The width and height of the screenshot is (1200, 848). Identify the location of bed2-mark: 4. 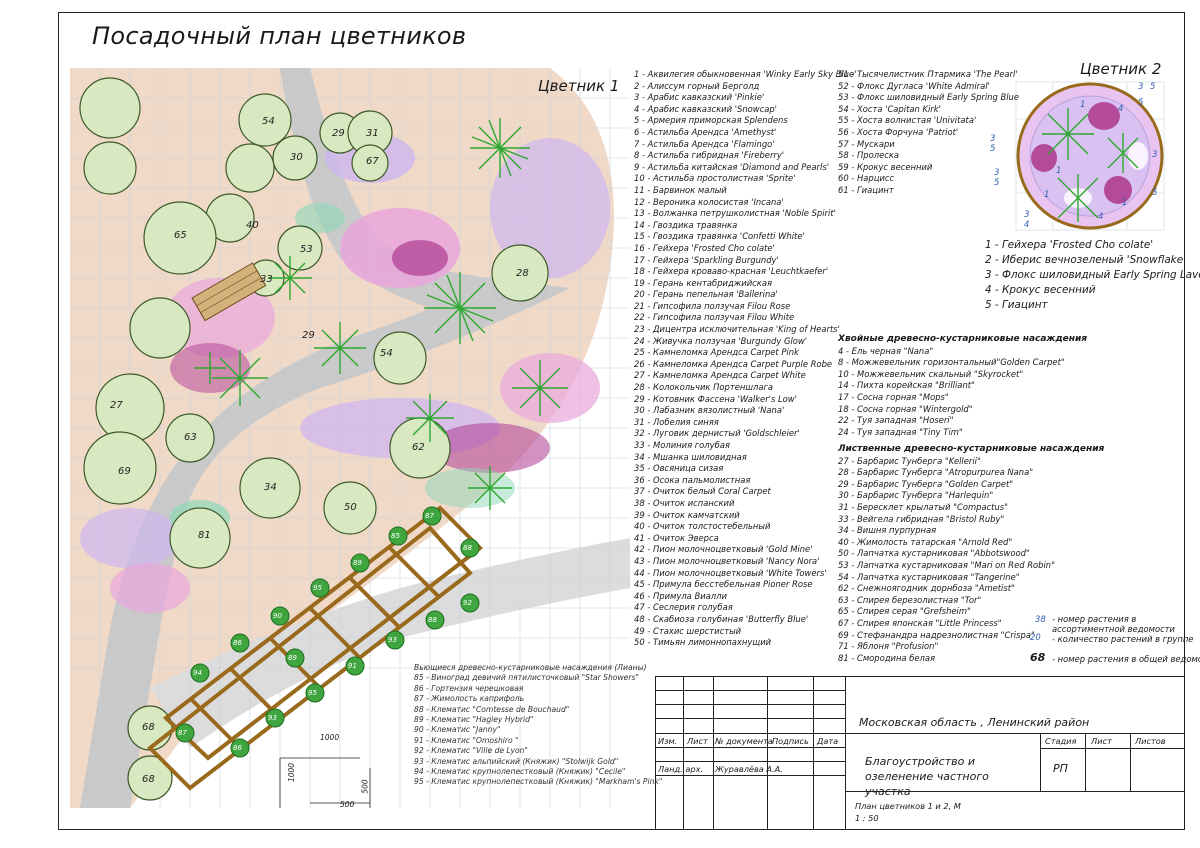
(1027, 225).